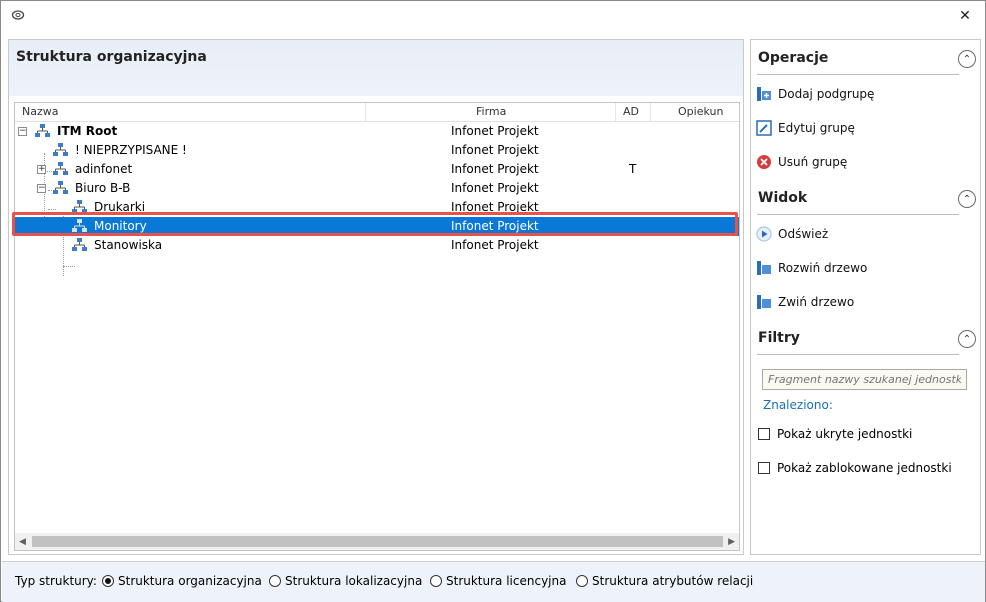  Describe the element at coordinates (813, 162) in the screenshot. I see `delete-group-label: Usuń grupę` at that location.